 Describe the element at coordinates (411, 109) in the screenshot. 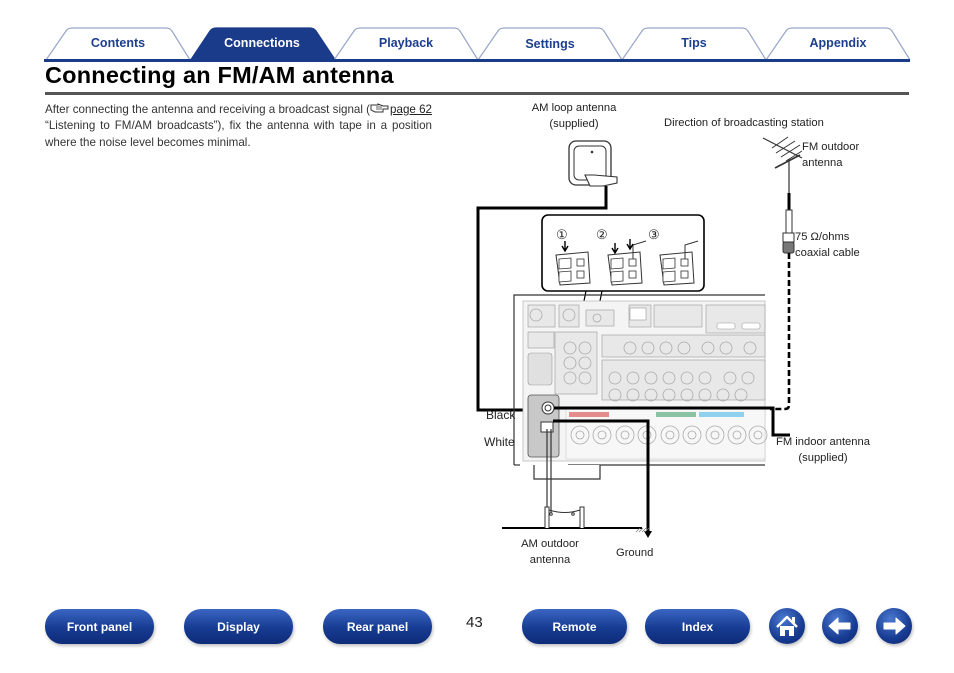

I see `page-62-link: page 62` at that location.